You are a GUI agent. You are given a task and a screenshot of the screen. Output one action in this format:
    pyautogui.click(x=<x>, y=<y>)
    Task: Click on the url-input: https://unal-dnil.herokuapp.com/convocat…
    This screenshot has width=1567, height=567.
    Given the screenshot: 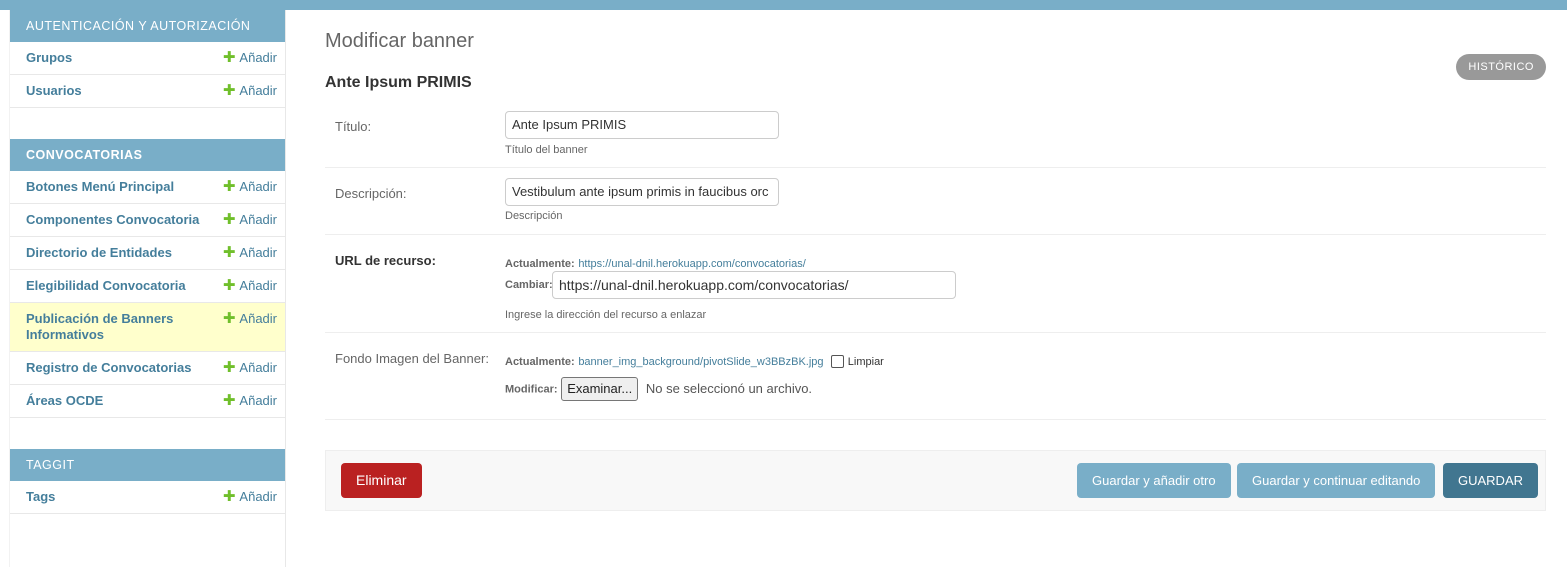 What is the action you would take?
    pyautogui.click(x=754, y=285)
    